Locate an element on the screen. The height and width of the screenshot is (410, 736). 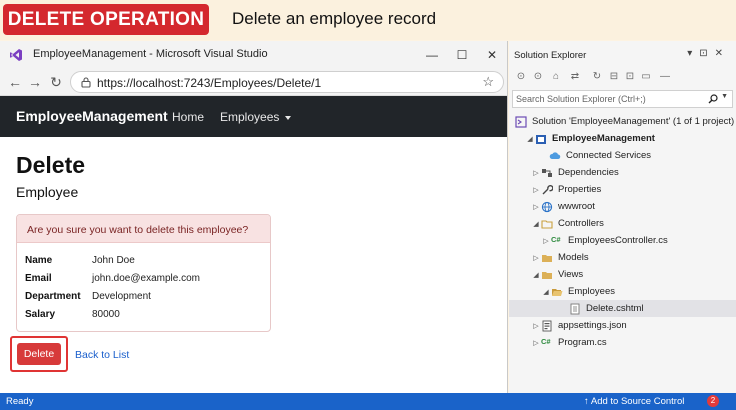
tree-item-employees-folder: ◢ Employees is located at coordinates (578, 291).